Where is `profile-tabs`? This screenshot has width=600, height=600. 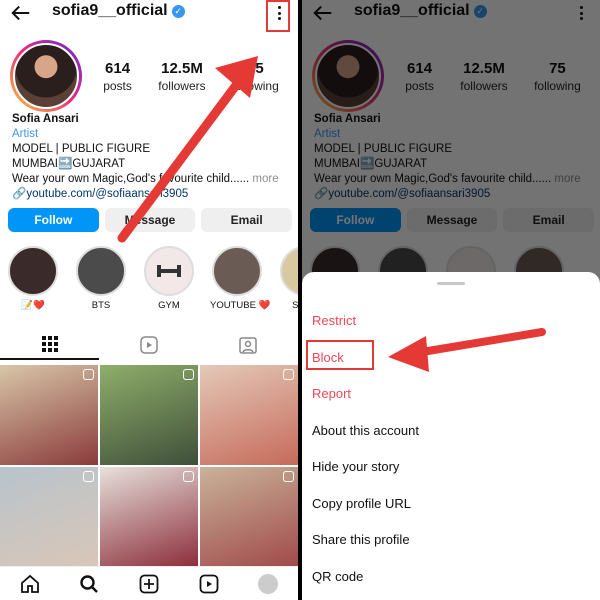
profile-tabs is located at coordinates (149, 345).